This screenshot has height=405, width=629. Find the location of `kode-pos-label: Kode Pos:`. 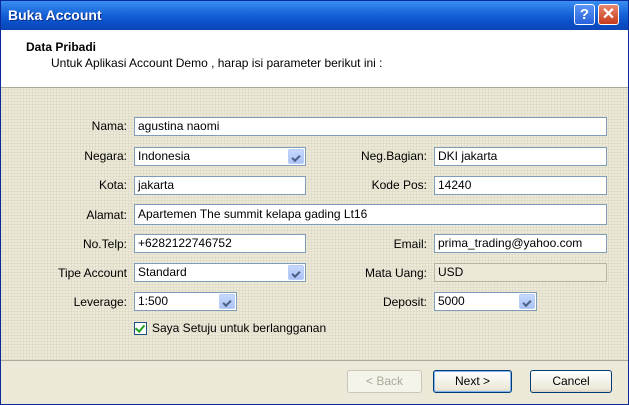

kode-pos-label: Kode Pos: is located at coordinates (399, 185).